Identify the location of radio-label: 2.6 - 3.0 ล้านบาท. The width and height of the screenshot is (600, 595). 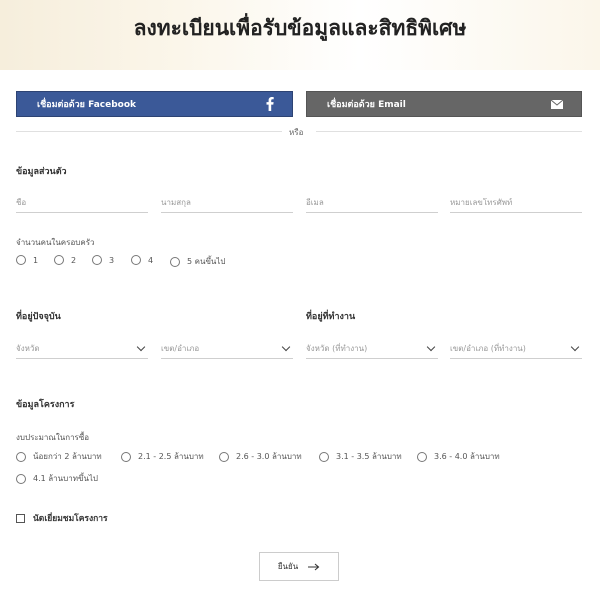
(269, 456).